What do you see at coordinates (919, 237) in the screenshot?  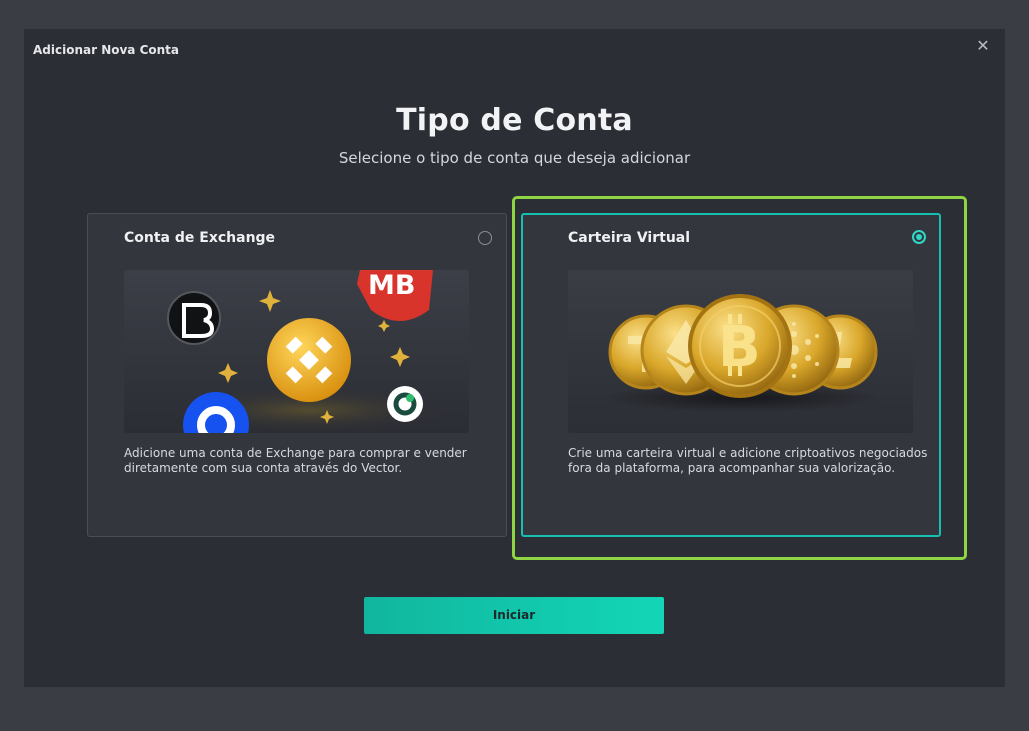 I see `wallet-radio-button` at bounding box center [919, 237].